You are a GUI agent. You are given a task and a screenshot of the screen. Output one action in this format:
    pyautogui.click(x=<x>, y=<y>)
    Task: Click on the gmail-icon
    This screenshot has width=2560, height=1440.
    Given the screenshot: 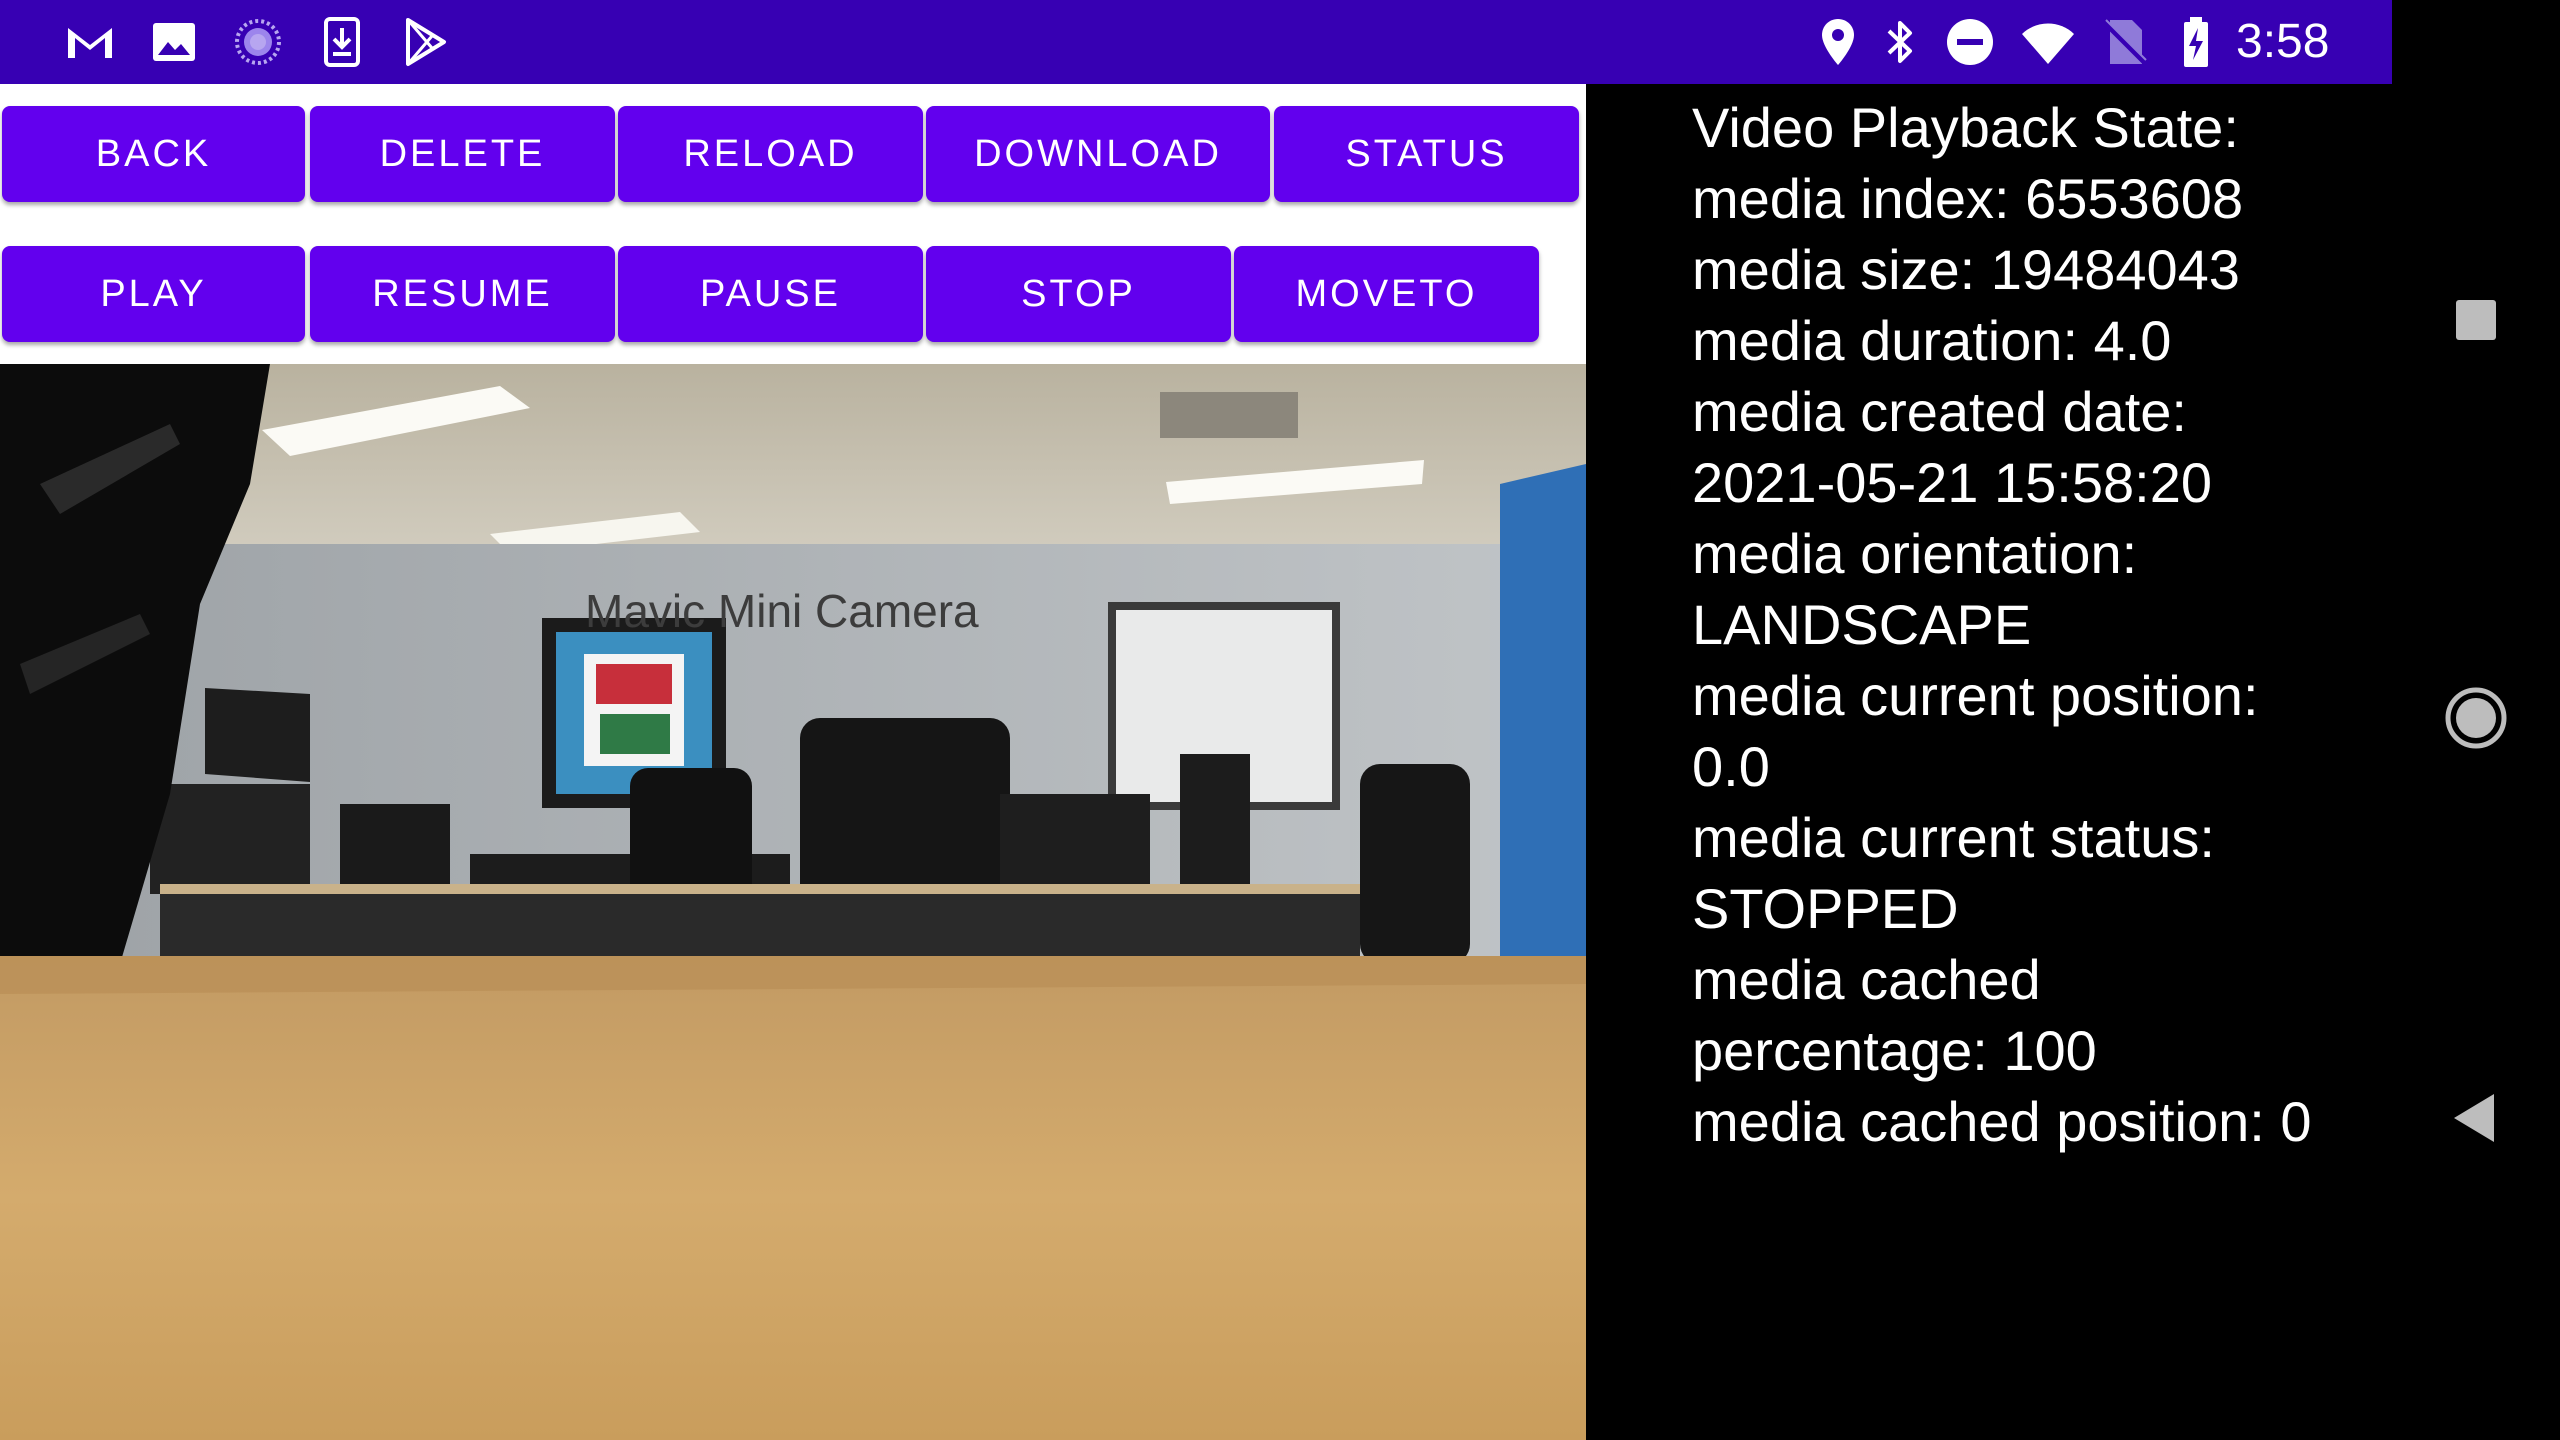 What is the action you would take?
    pyautogui.click(x=90, y=42)
    